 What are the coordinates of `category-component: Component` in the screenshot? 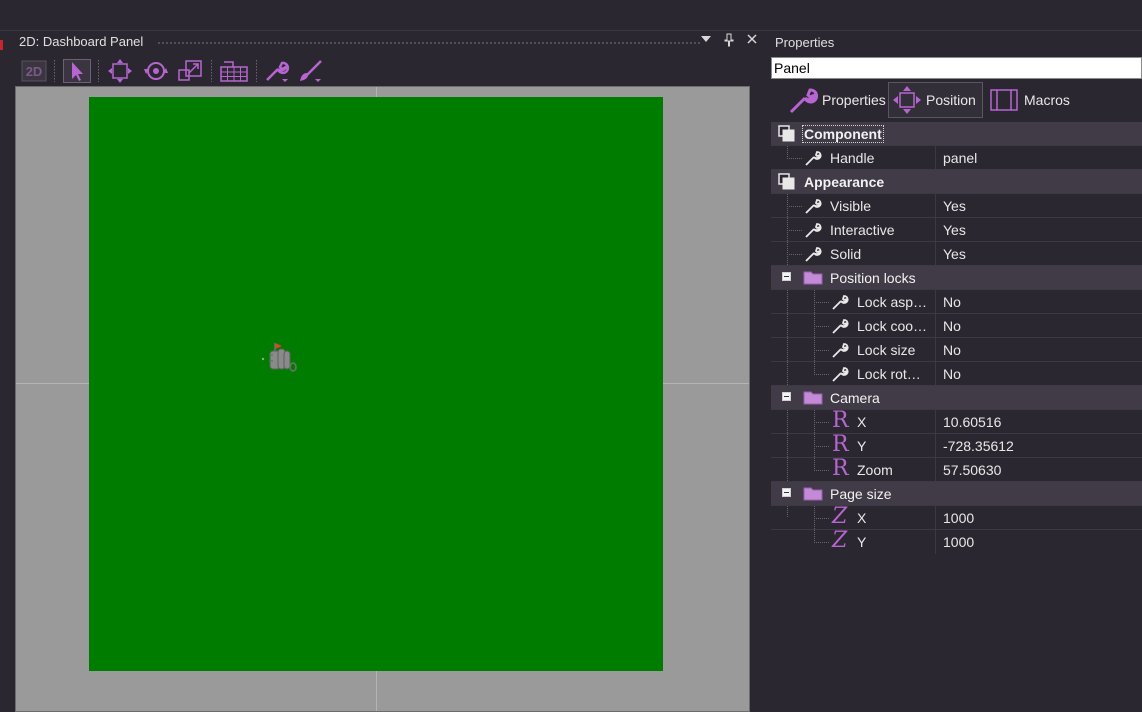 It's located at (956, 134).